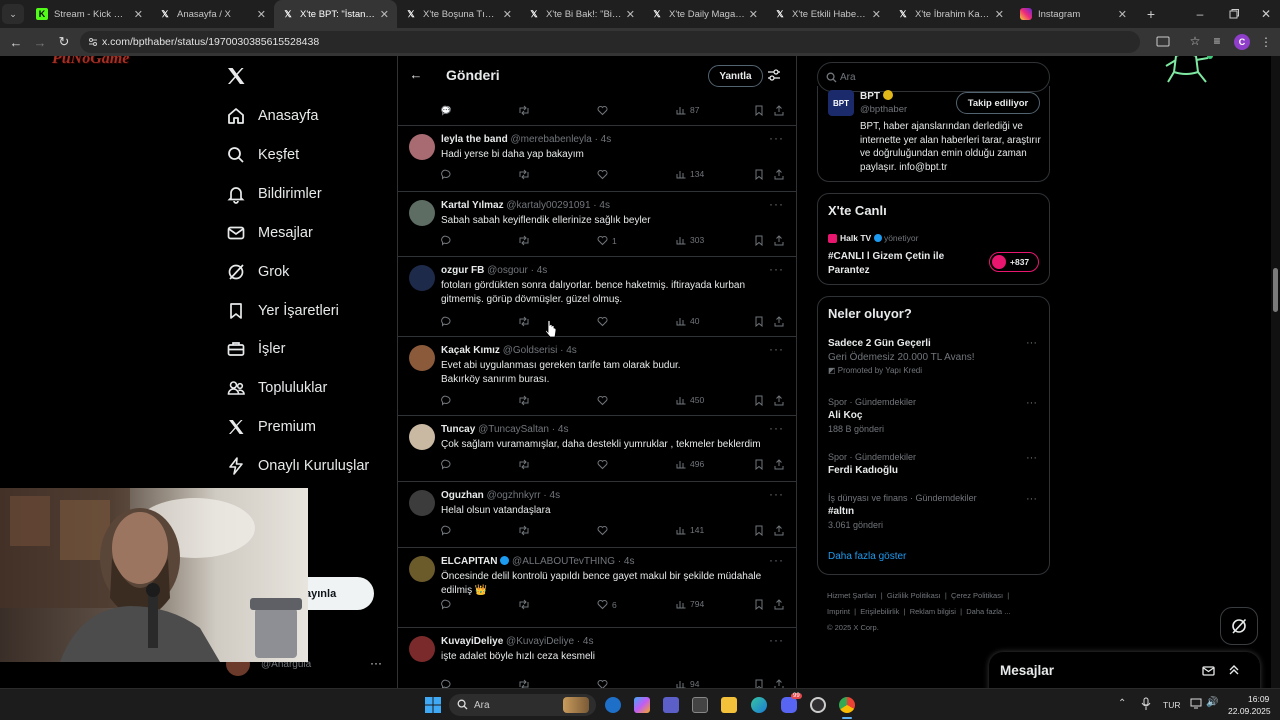  What do you see at coordinates (1217, 41) in the screenshot?
I see `reading-list-icon: ≡` at bounding box center [1217, 41].